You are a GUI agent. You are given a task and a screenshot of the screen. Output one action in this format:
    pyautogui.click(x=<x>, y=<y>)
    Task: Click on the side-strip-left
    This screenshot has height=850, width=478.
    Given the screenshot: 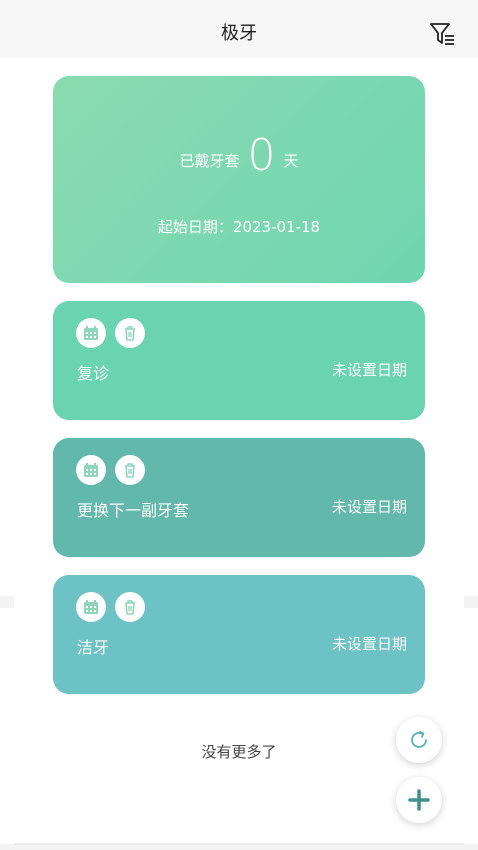 What is the action you would take?
    pyautogui.click(x=7, y=602)
    